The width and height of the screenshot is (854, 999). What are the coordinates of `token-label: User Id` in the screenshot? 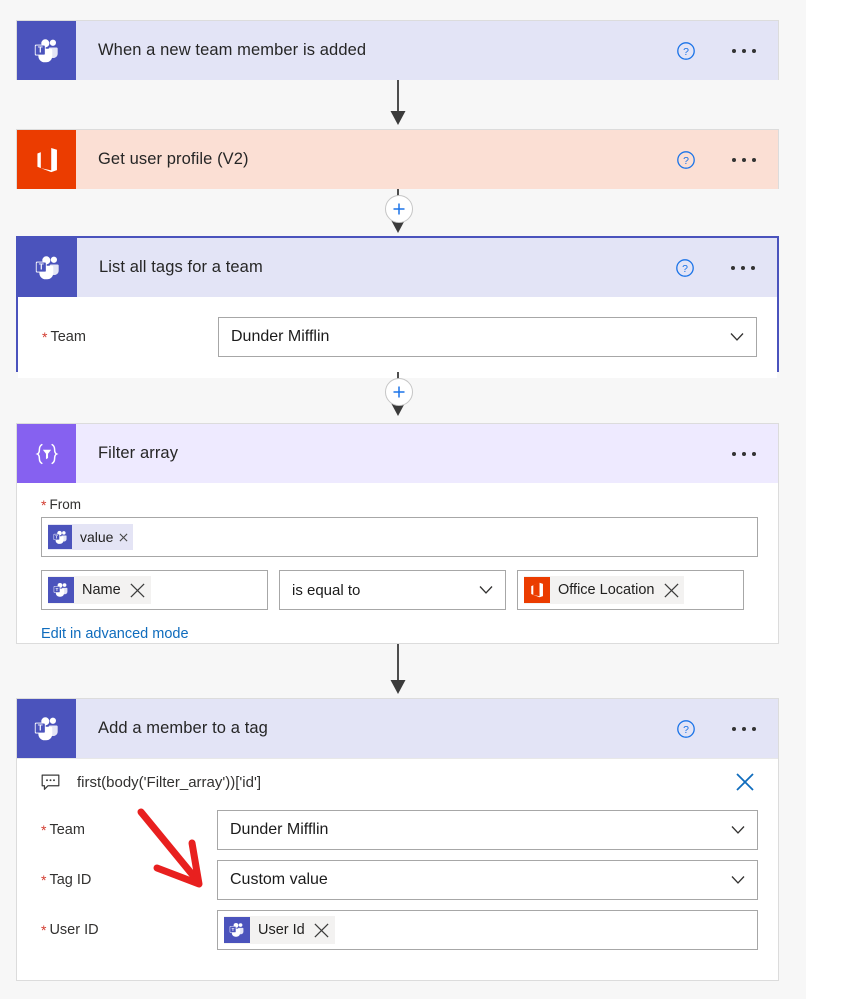 It's located at (281, 930).